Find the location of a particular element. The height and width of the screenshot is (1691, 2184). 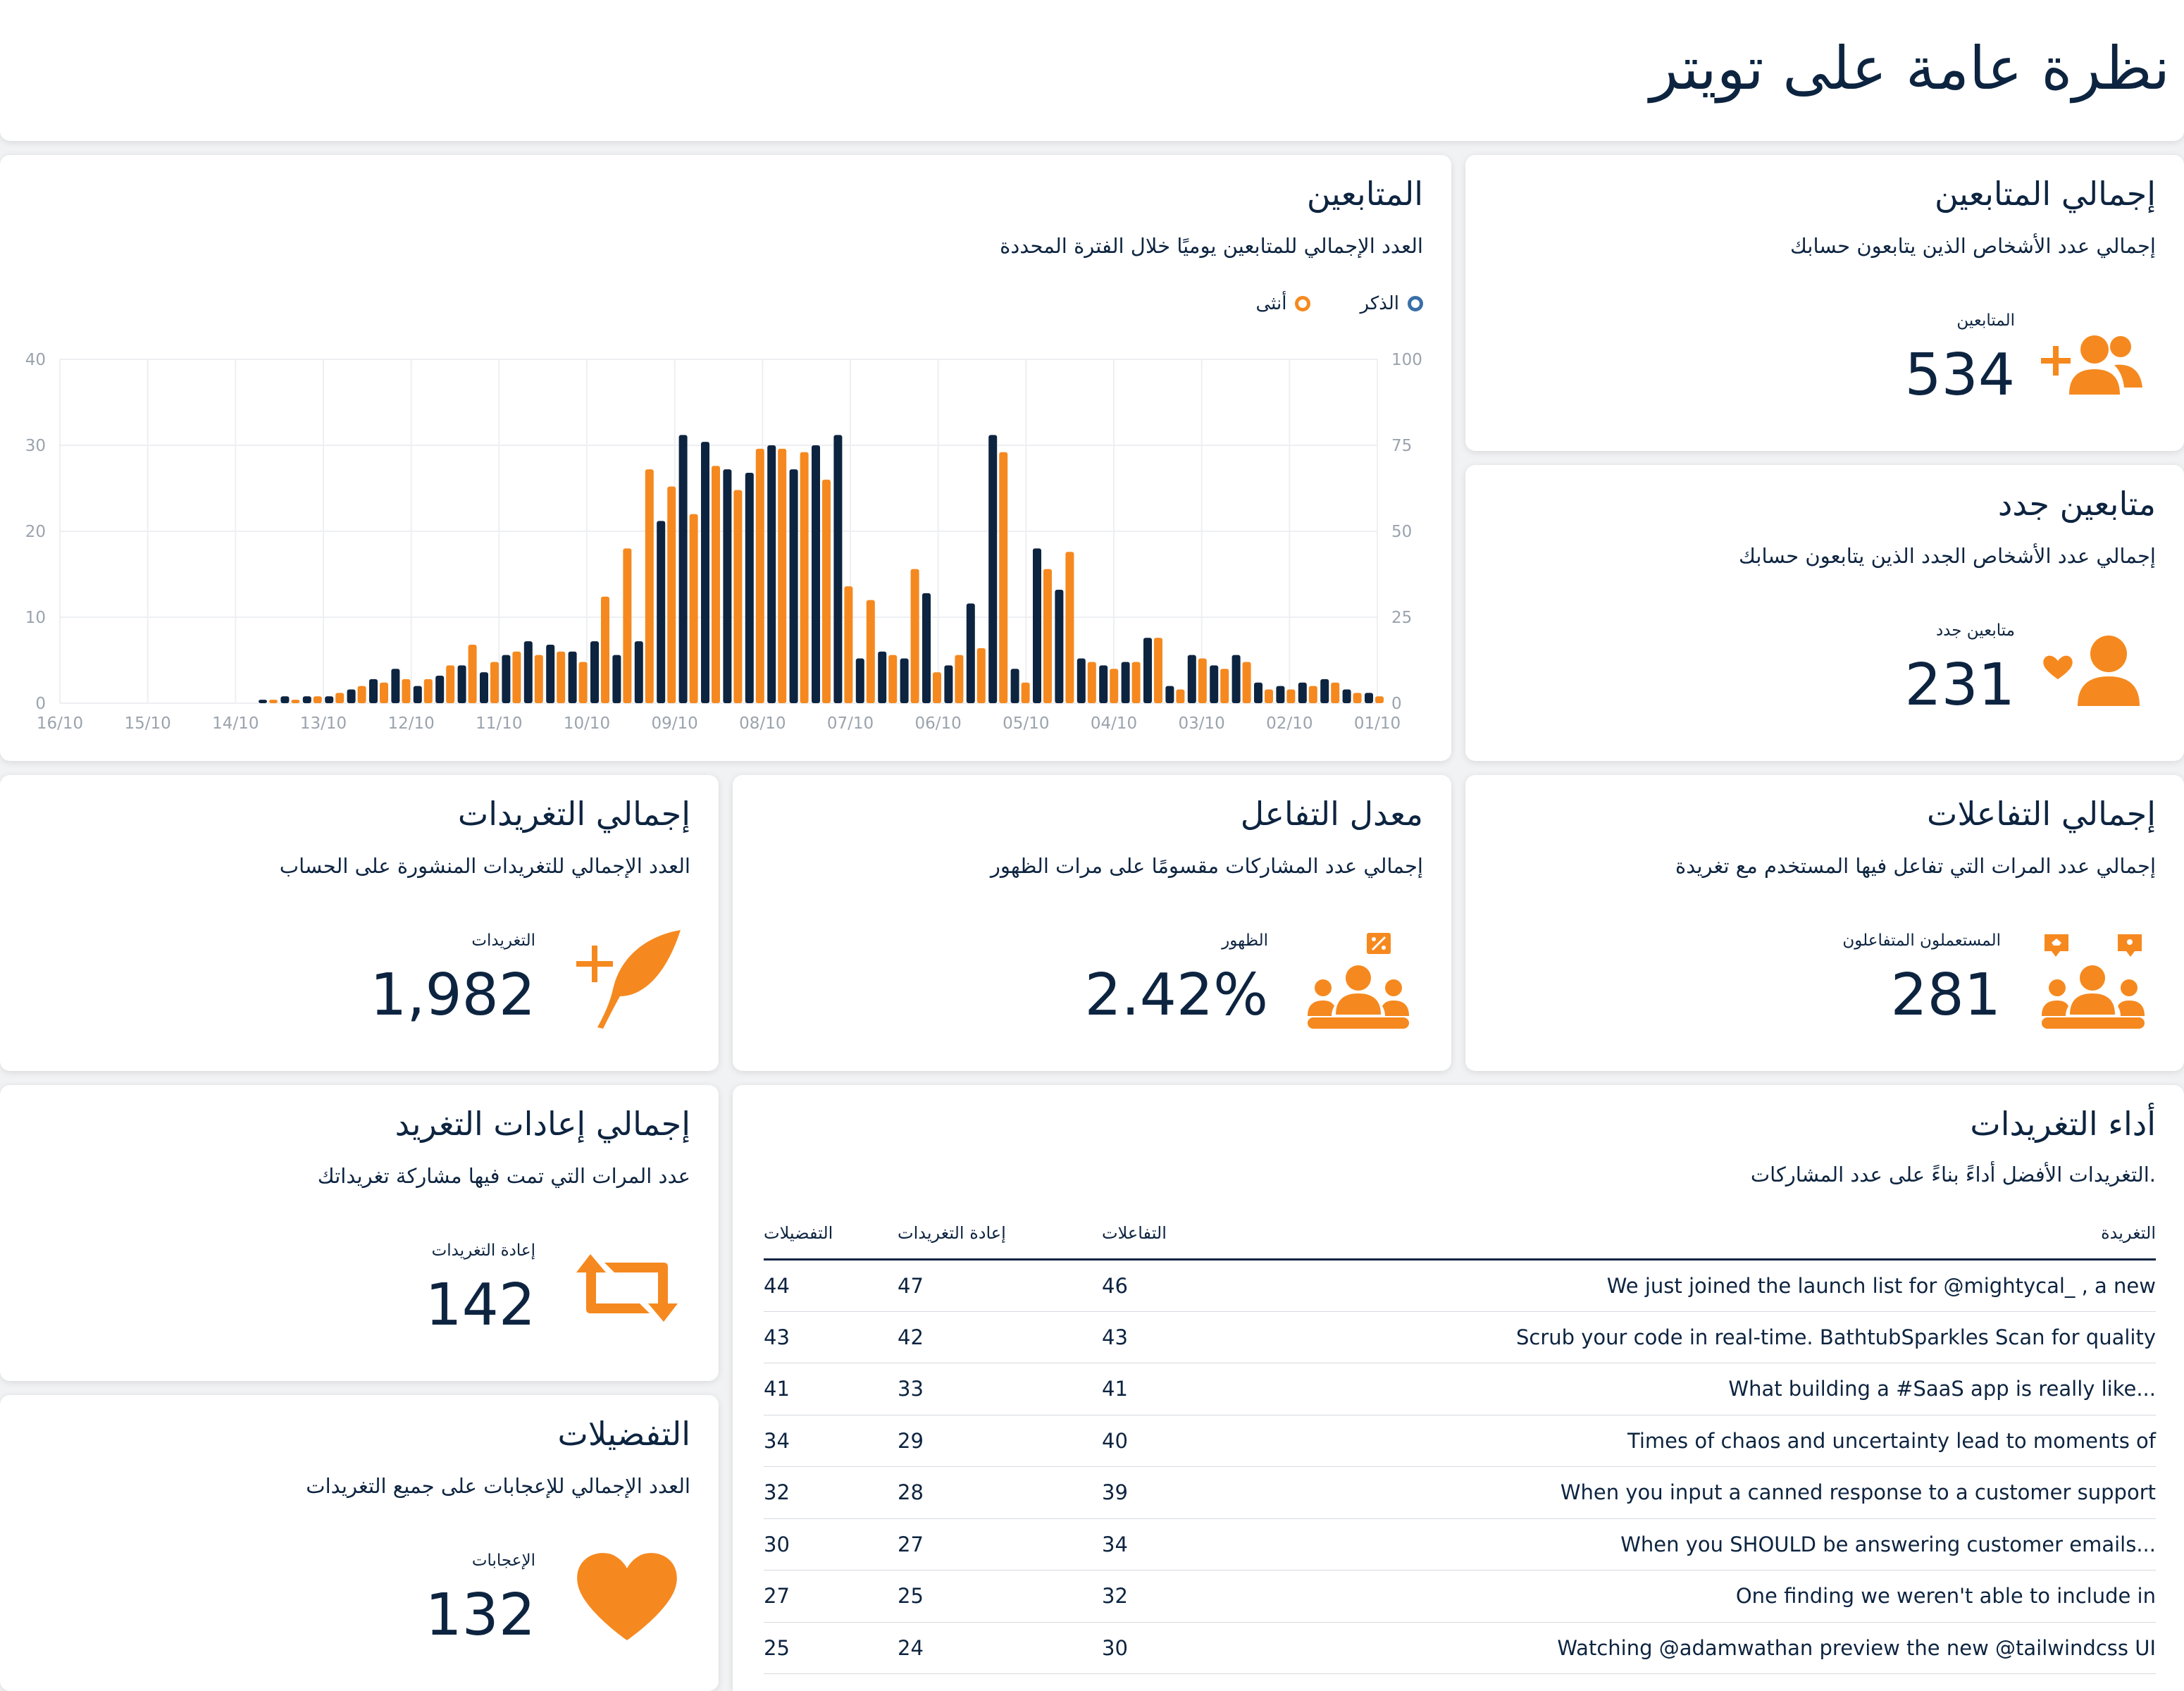

interactions-count: 46 is located at coordinates (1204, 1285).